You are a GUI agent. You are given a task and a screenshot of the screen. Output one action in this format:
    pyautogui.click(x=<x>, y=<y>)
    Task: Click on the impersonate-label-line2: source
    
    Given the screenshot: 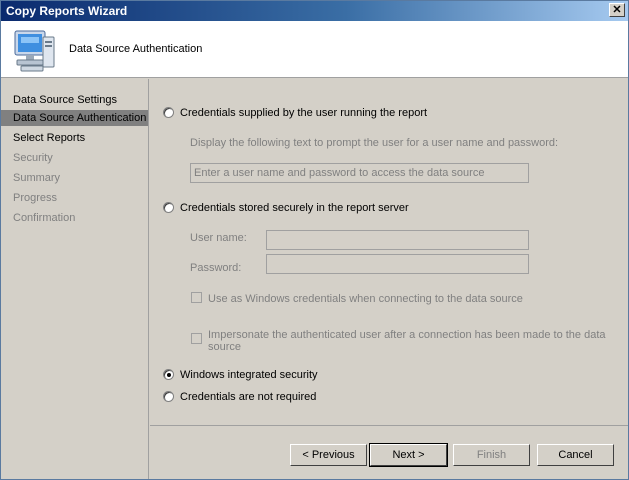 What is the action you would take?
    pyautogui.click(x=225, y=347)
    